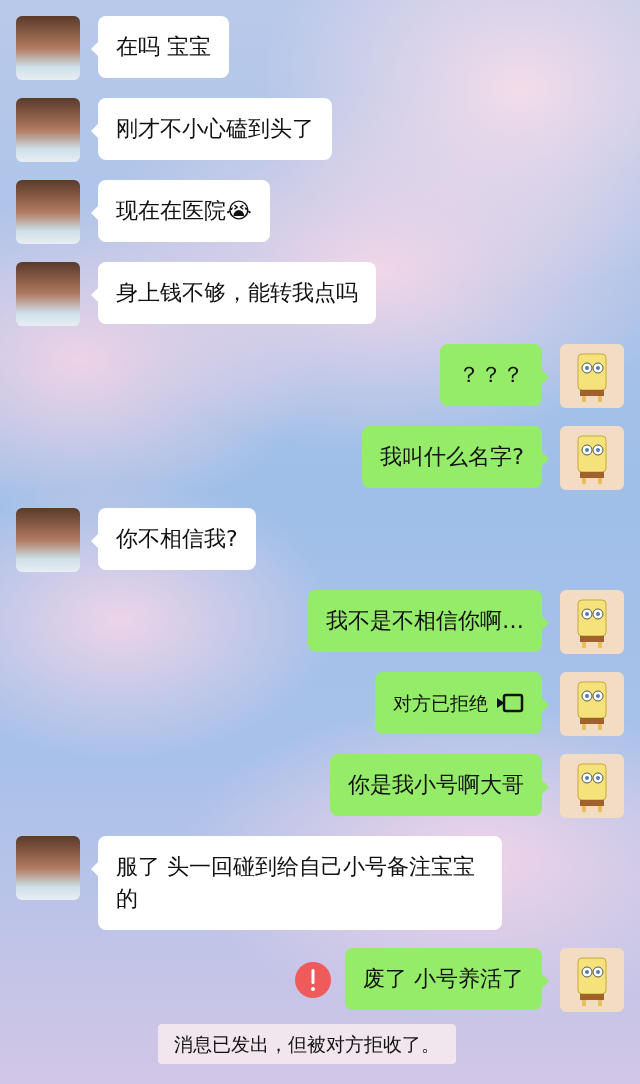 This screenshot has width=640, height=1084. What do you see at coordinates (510, 703) in the screenshot?
I see `video-camera-icon` at bounding box center [510, 703].